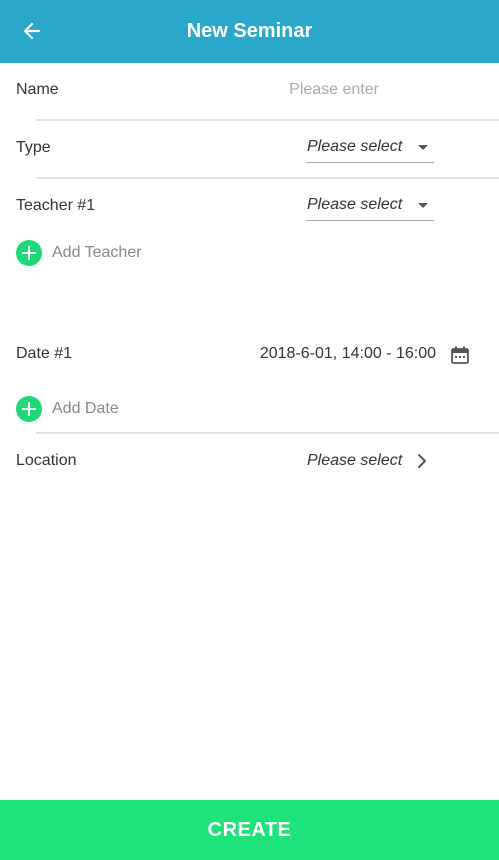  I want to click on name-label: Name, so click(37, 89).